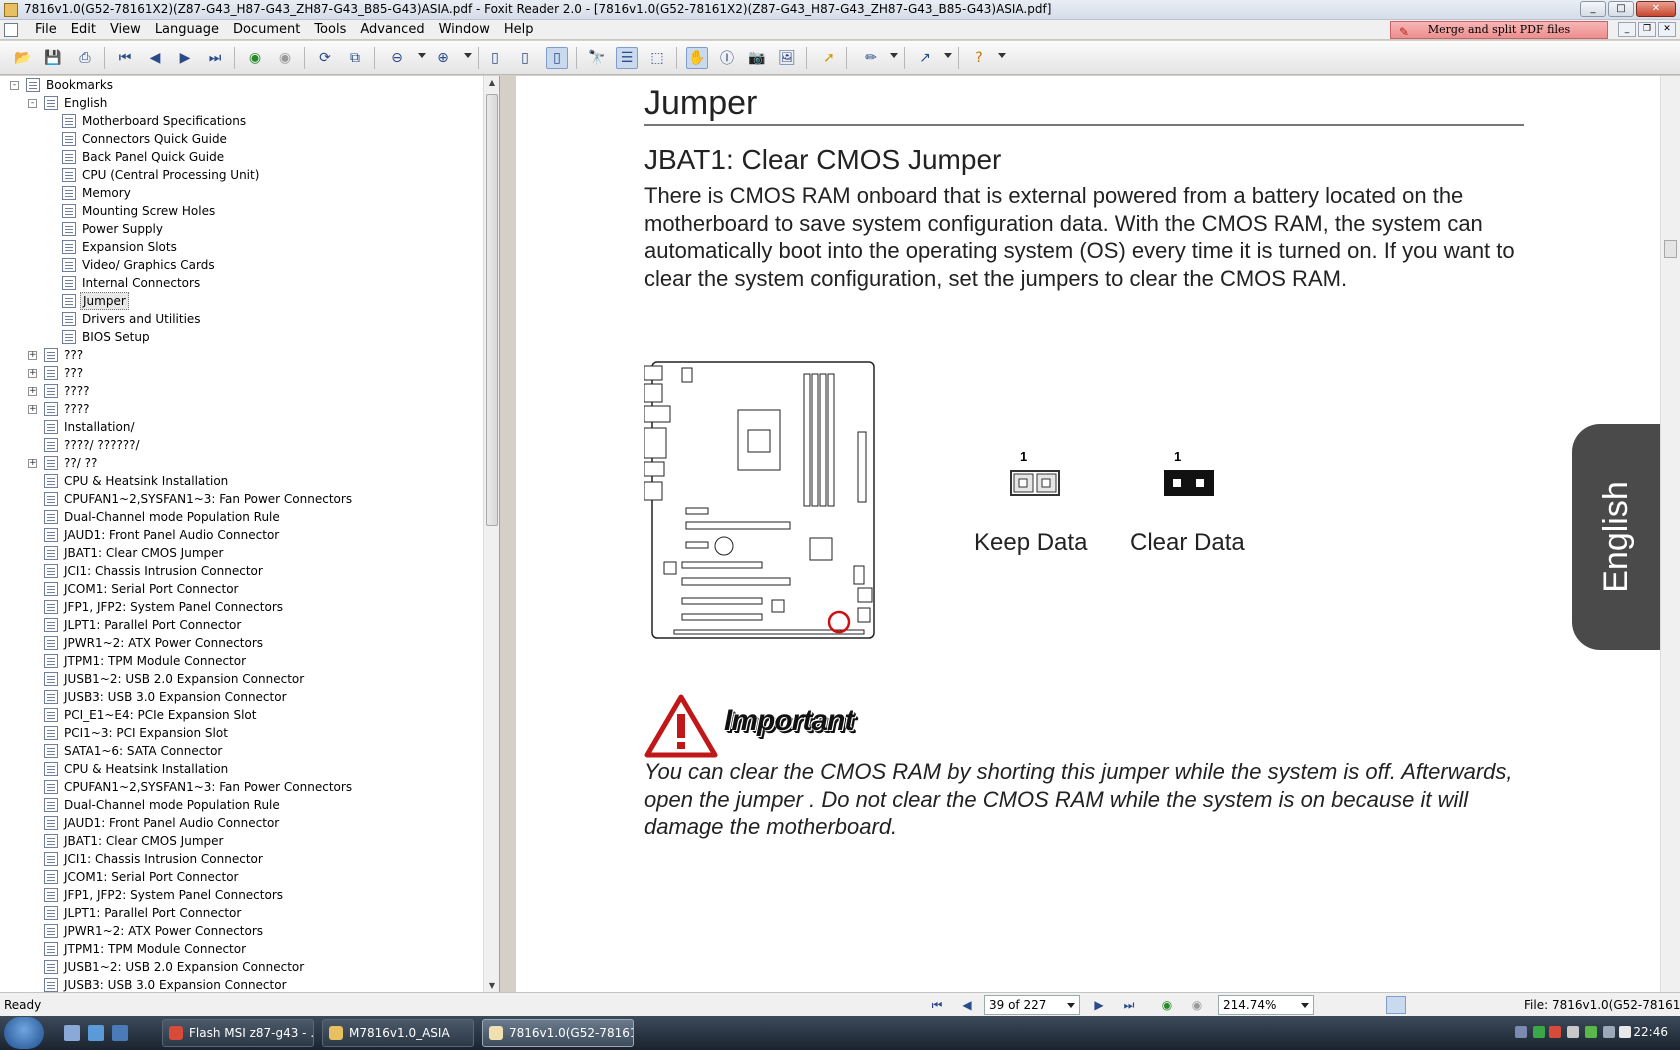  I want to click on status-last-page-icon: ⏭, so click(1129, 1005).